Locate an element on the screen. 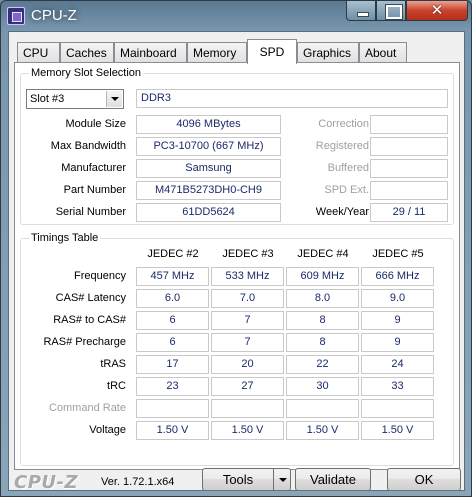  timing-cell: 30 is located at coordinates (322, 386).